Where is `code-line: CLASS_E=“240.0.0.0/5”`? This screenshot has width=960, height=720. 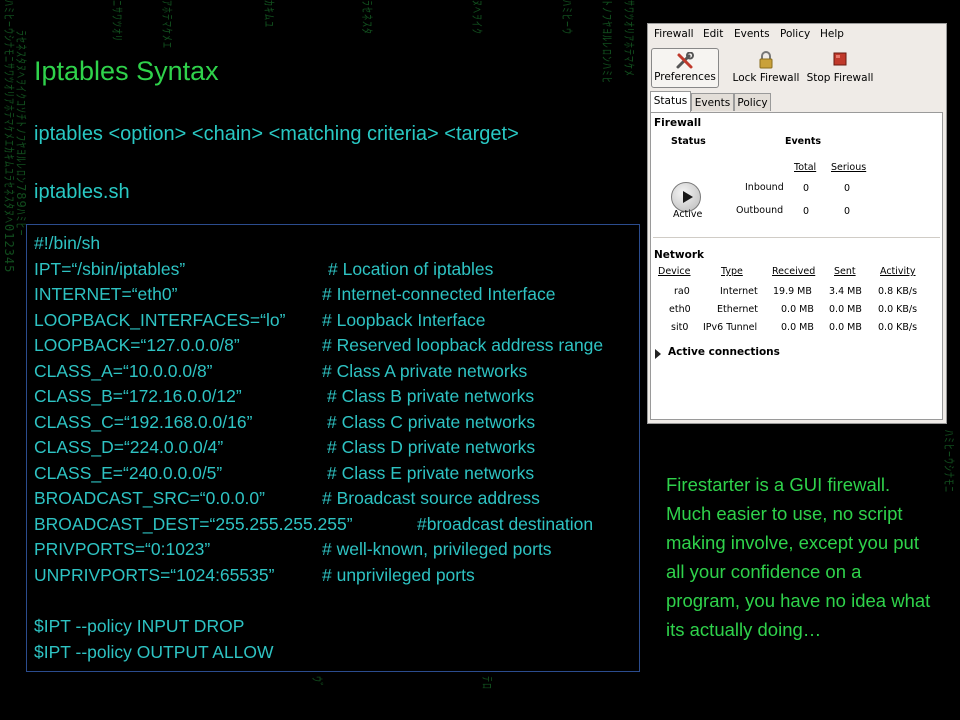 code-line: CLASS_E=“240.0.0.0/5” is located at coordinates (128, 473).